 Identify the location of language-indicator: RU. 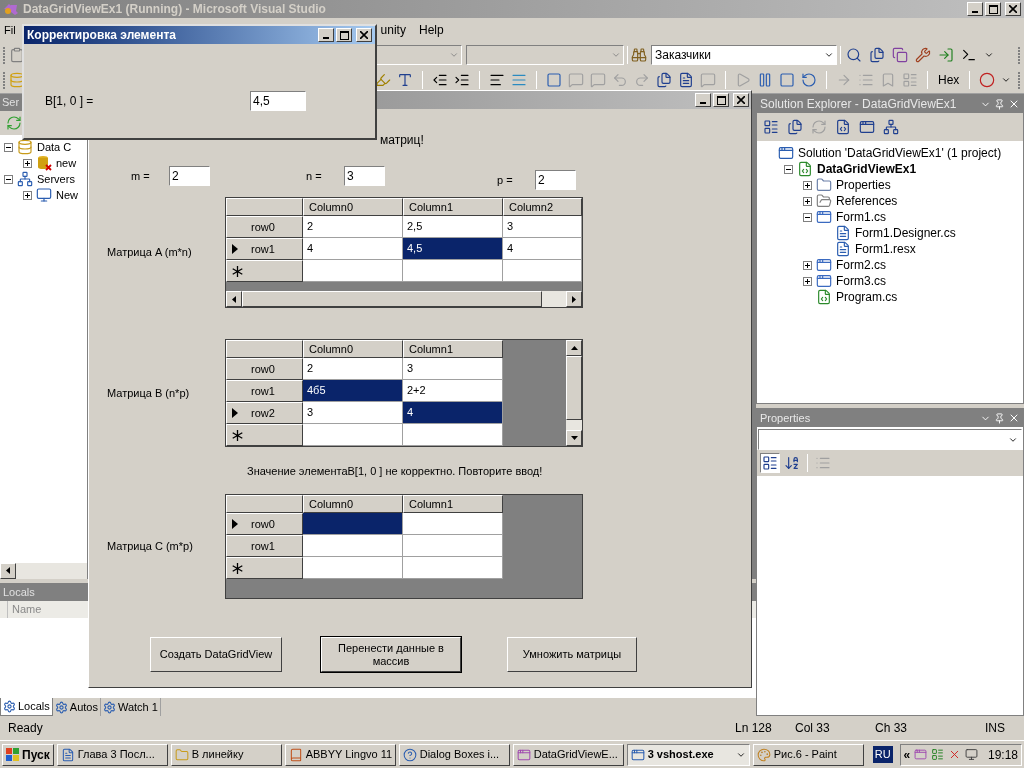
(882, 754).